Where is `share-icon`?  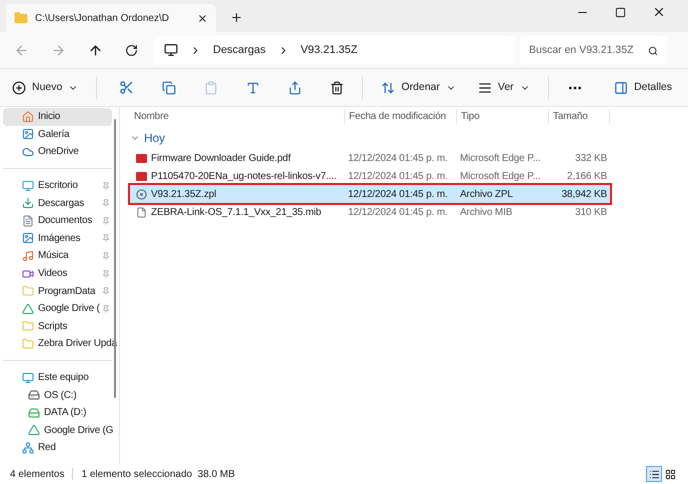
share-icon is located at coordinates (295, 87).